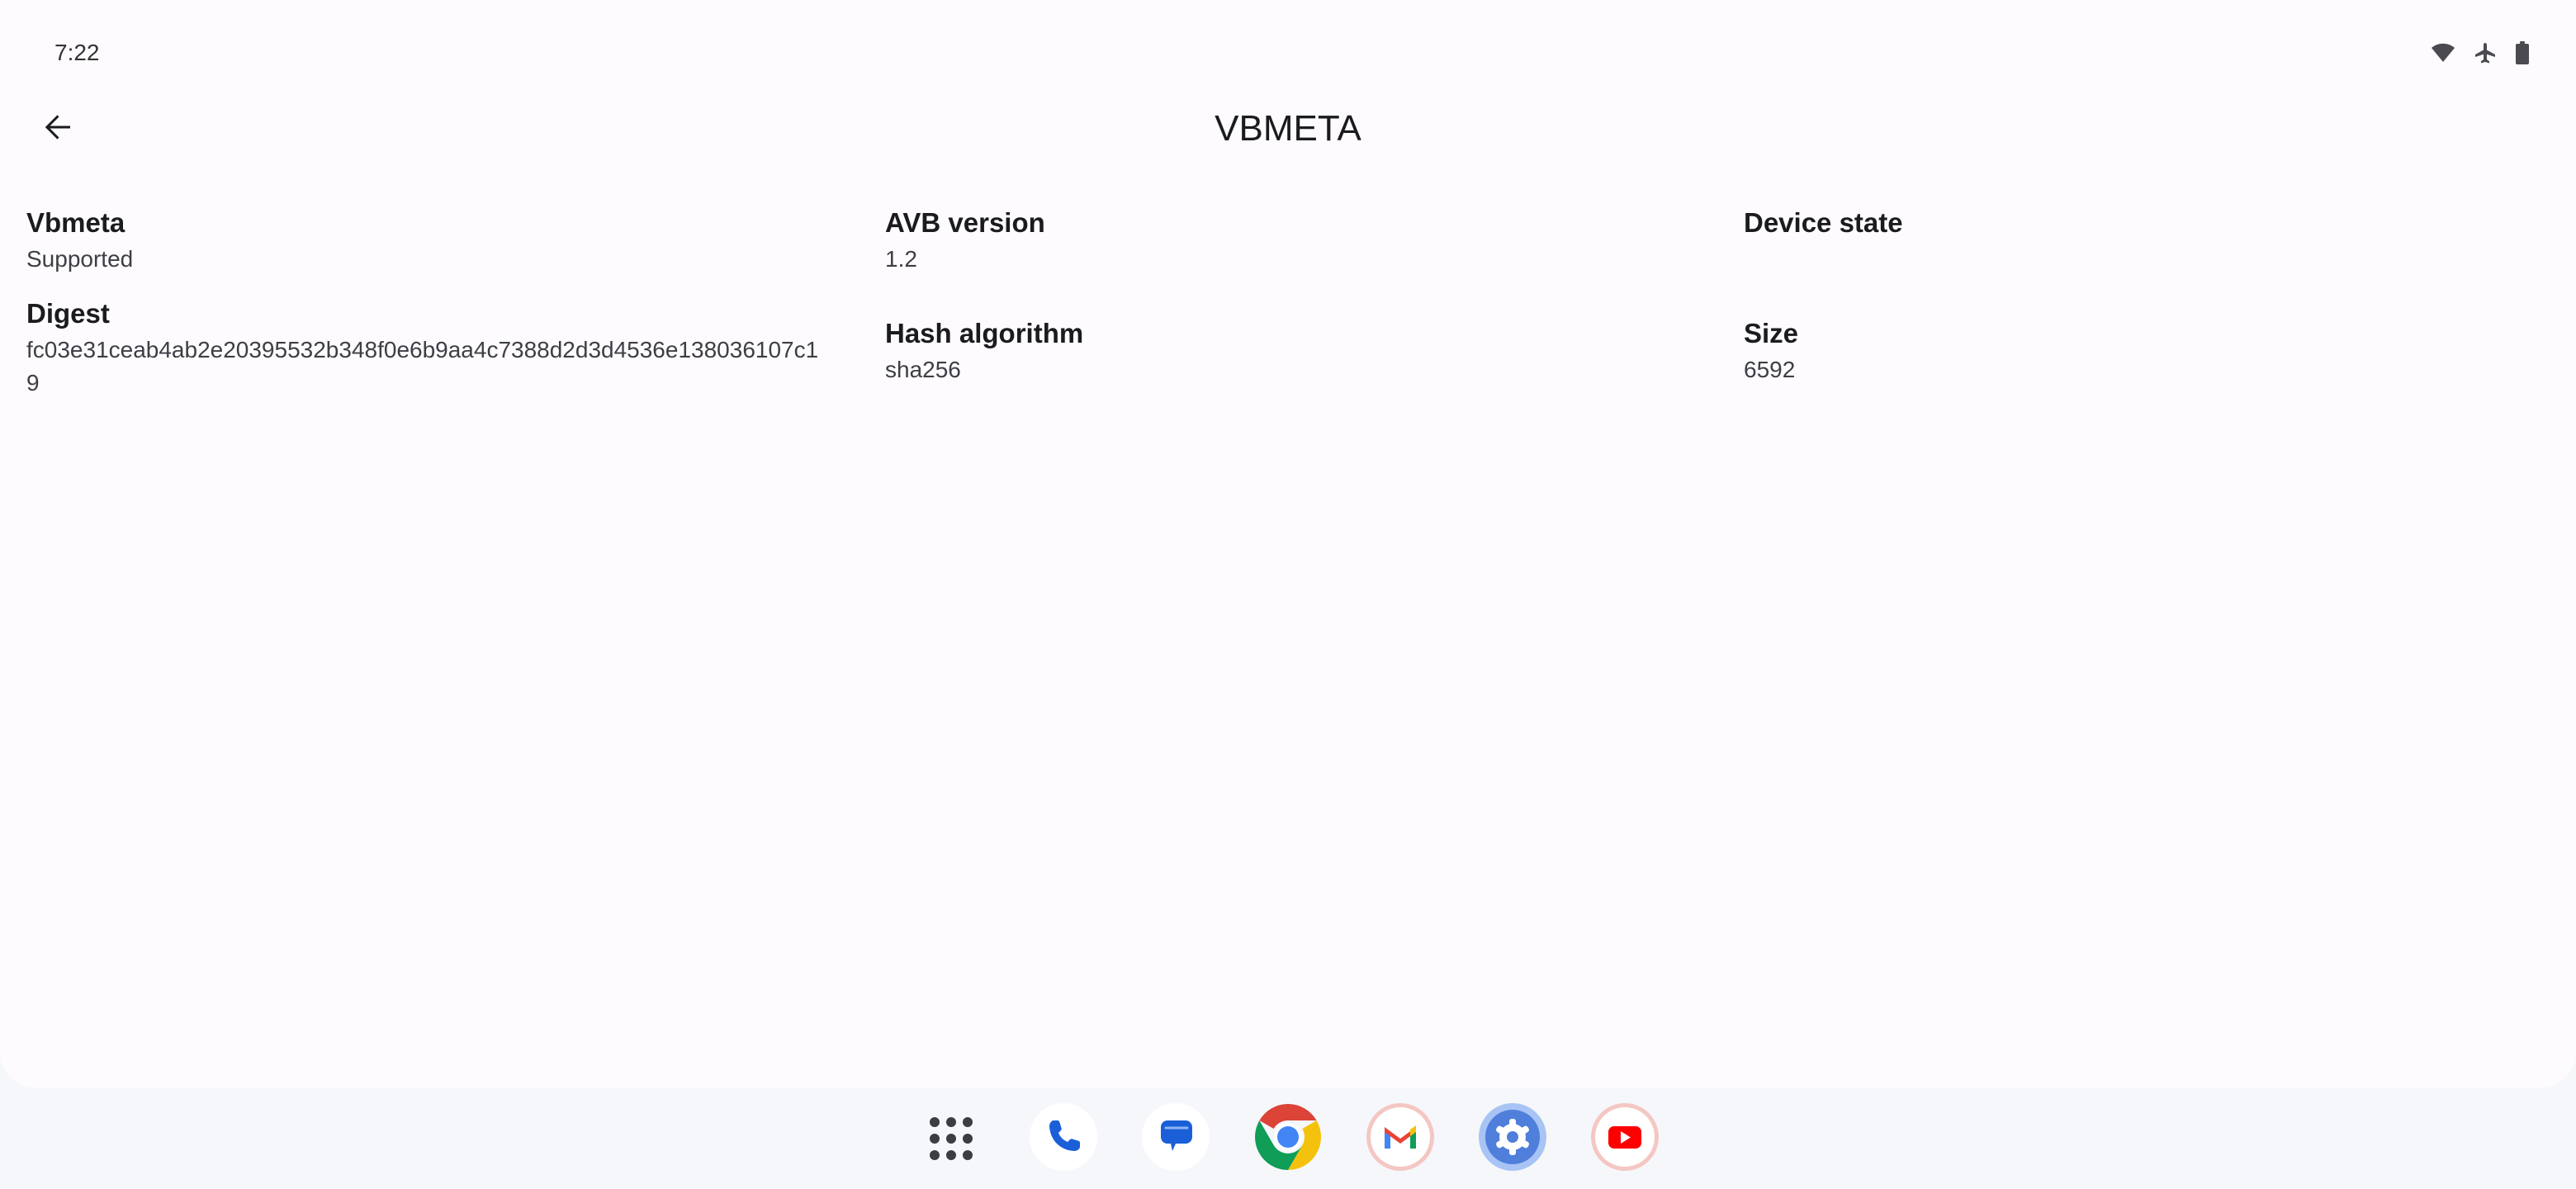 The image size is (2576, 1189). I want to click on phone-app-button, so click(1063, 1139).